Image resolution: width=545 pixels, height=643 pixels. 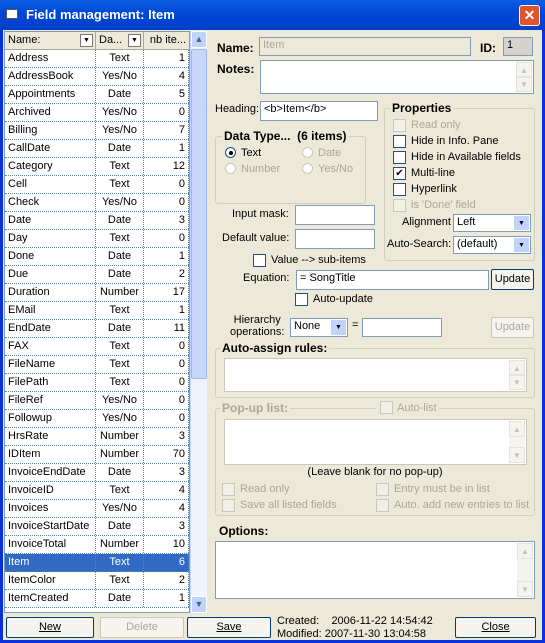 What do you see at coordinates (399, 173) in the screenshot?
I see `property-checkbox: ✔` at bounding box center [399, 173].